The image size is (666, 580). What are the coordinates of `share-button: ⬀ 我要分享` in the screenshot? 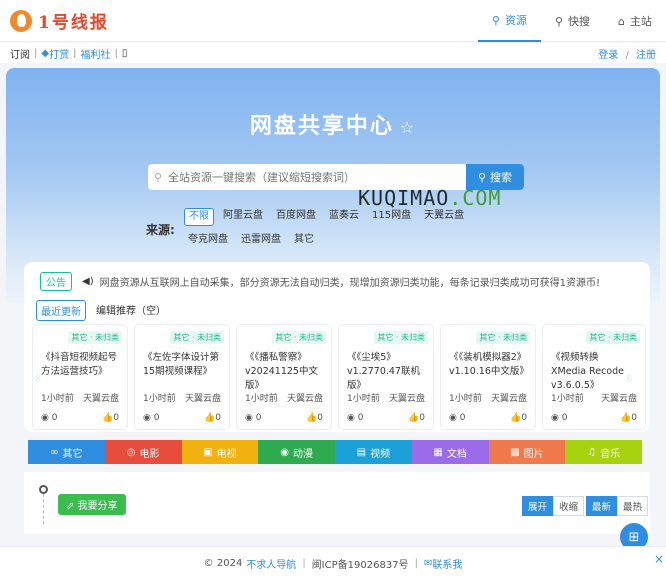 It's located at (92, 504).